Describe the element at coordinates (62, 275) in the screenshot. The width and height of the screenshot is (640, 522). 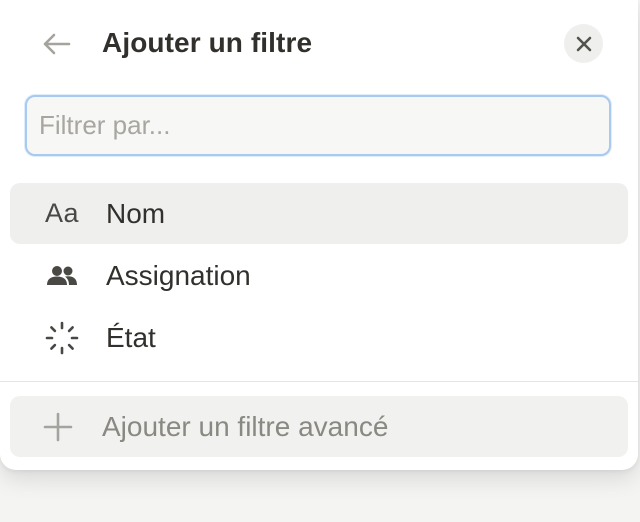
I see `people-icon` at that location.